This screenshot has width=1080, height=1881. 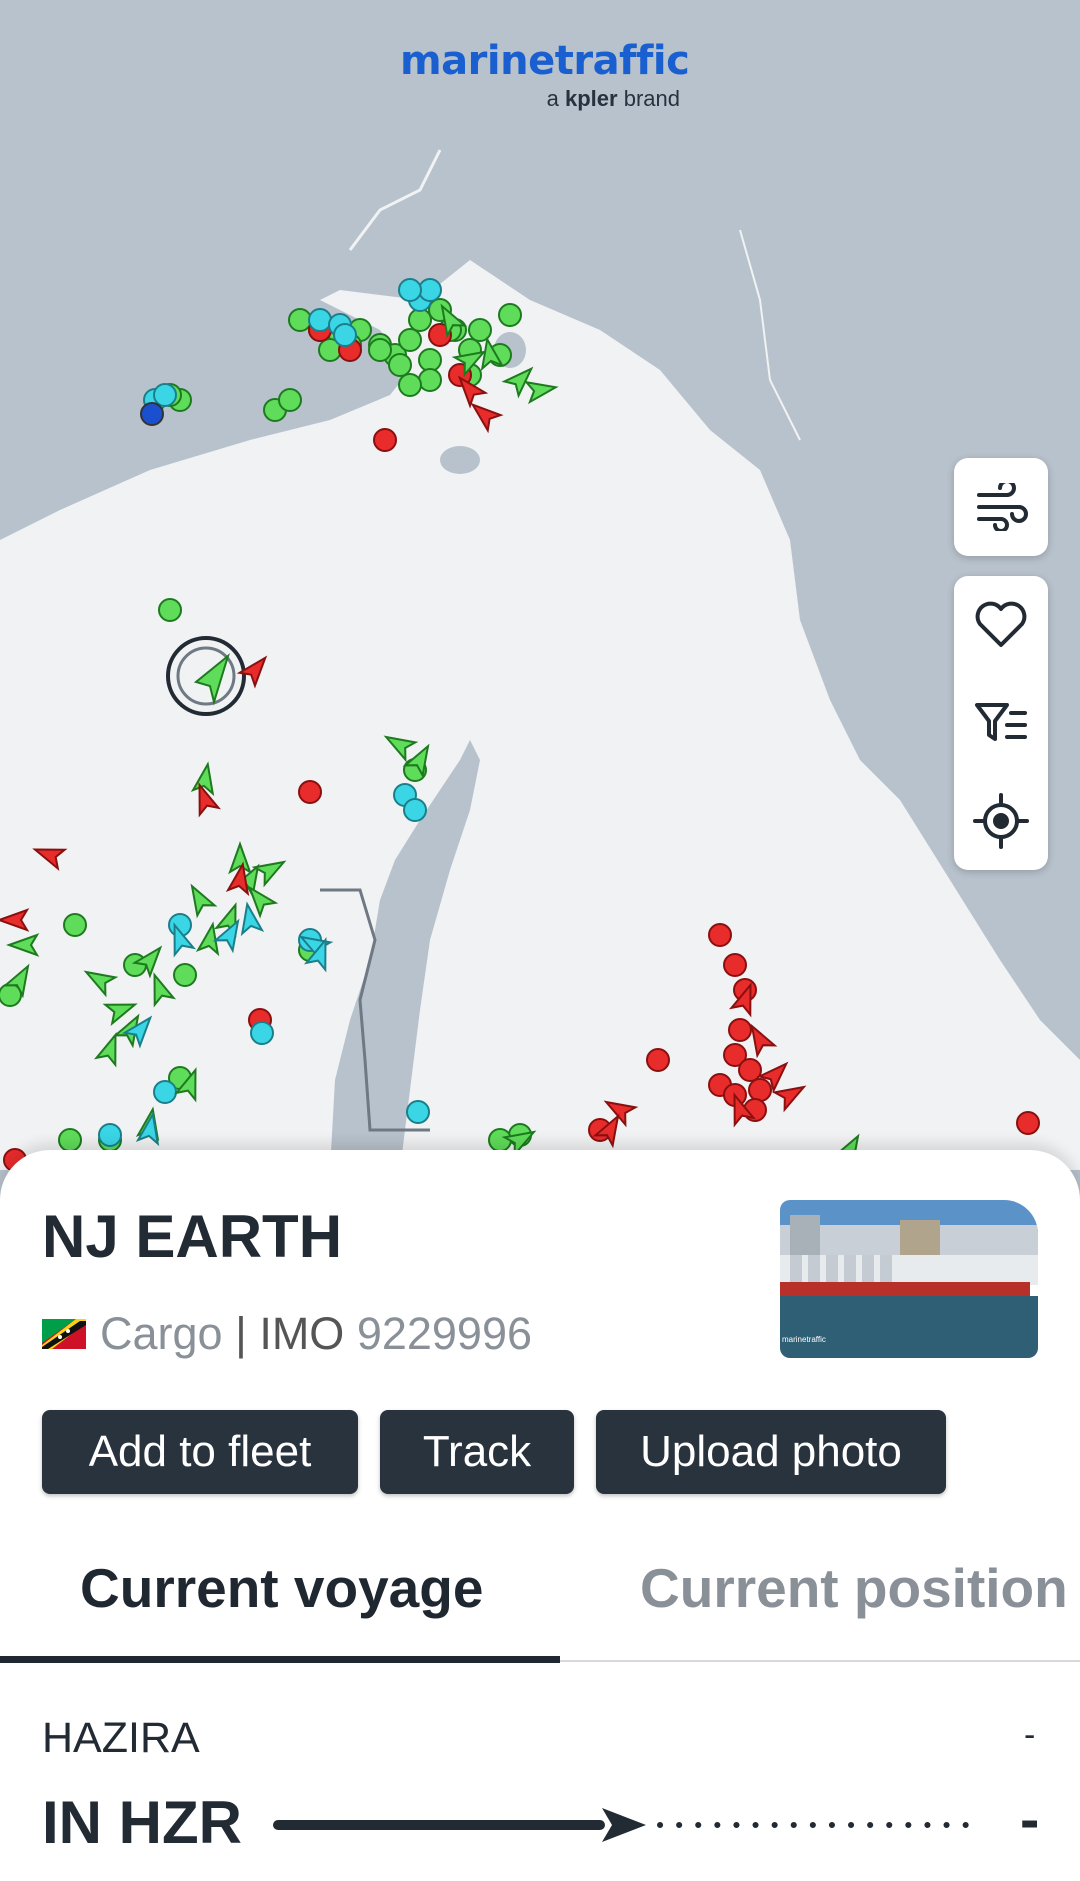 I want to click on filter-list-icon, so click(x=1001, y=723).